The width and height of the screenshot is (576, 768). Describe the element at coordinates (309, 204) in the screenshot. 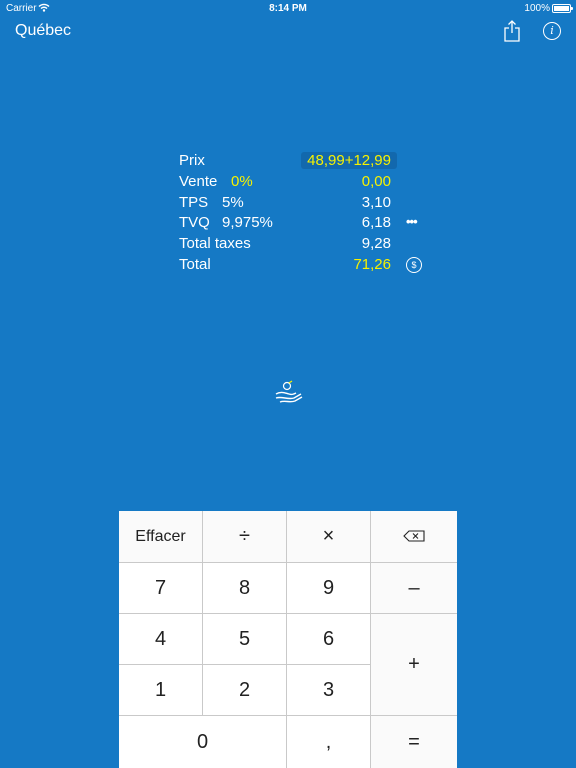

I see `gst-row: TPS 5% 3,10` at that location.